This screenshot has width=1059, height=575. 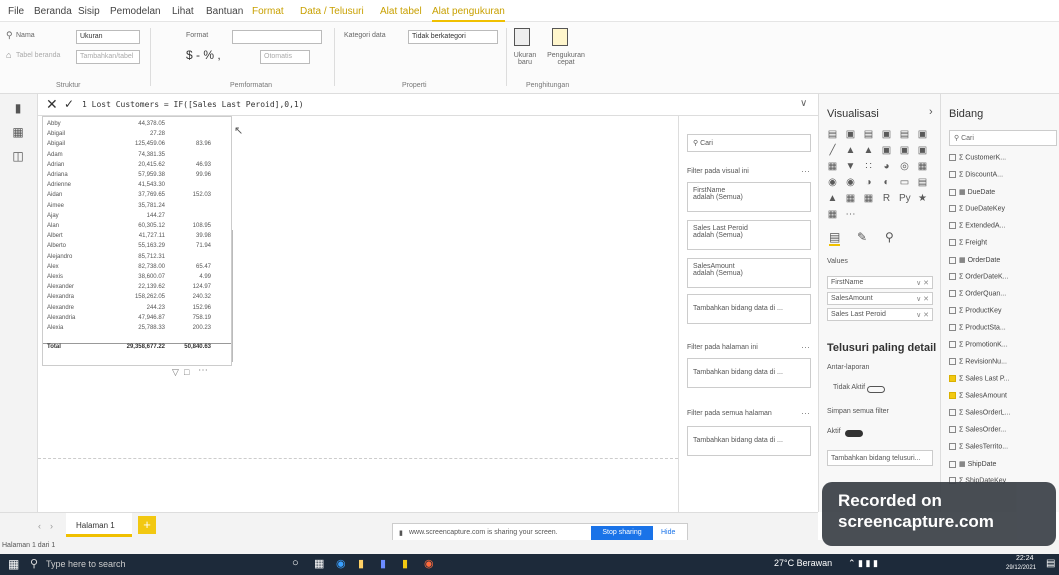 What do you see at coordinates (905, 199) in the screenshot?
I see `python-visual-icon: Py` at bounding box center [905, 199].